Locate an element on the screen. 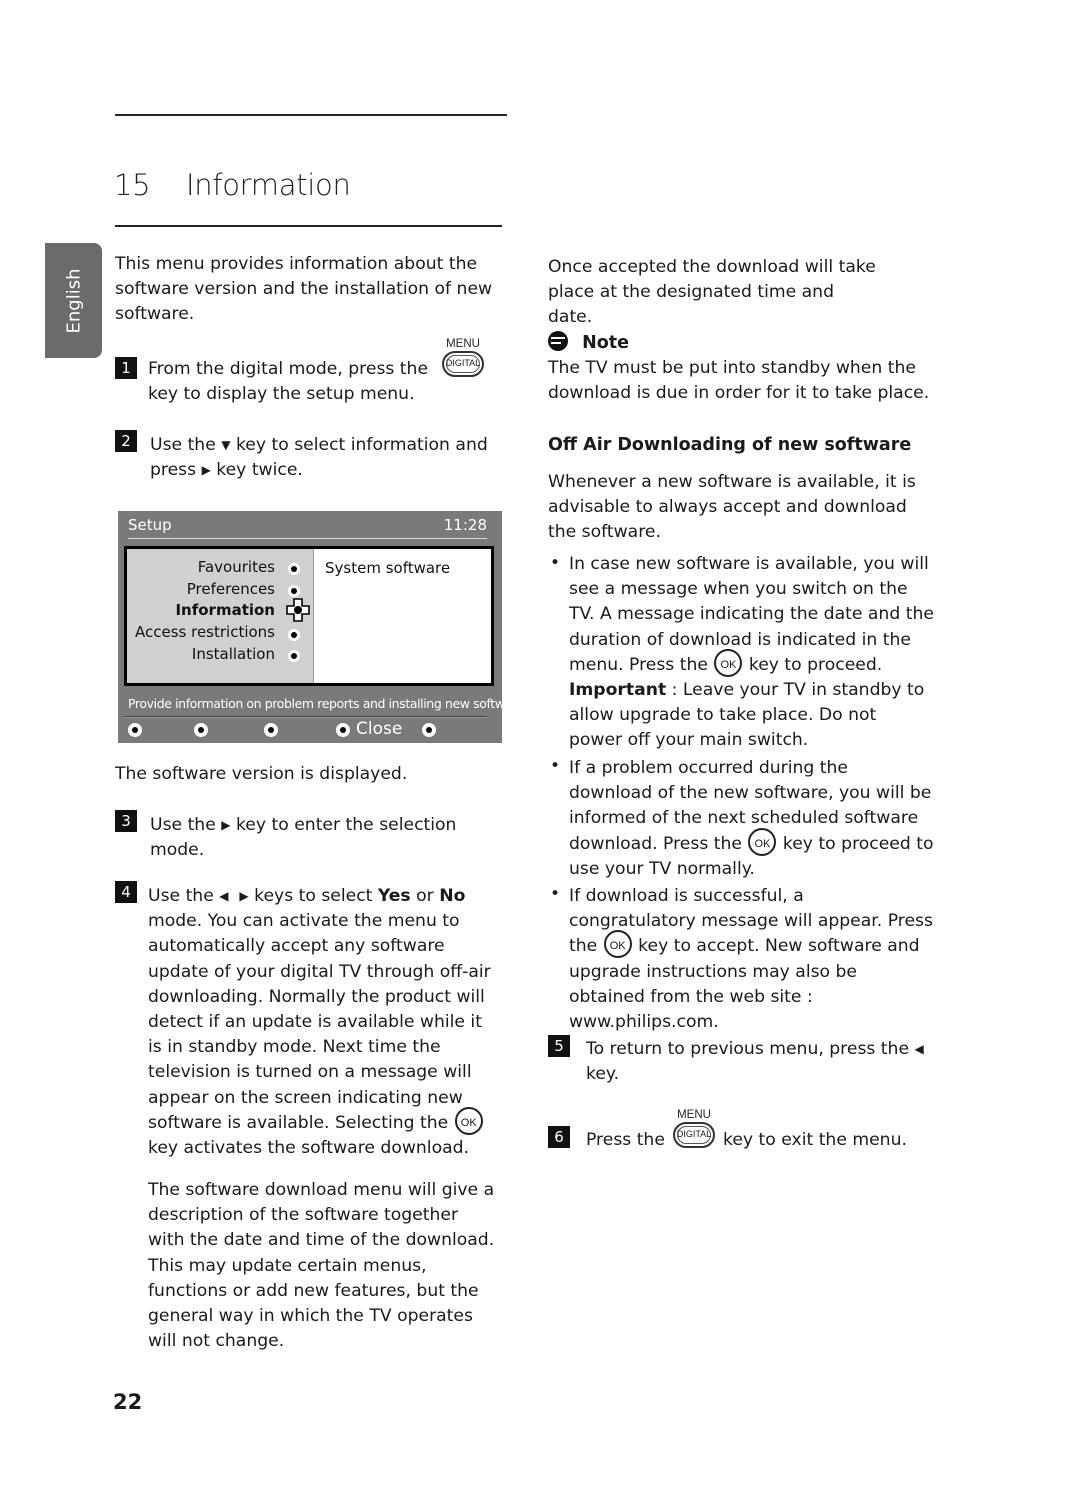 The height and width of the screenshot is (1492, 1080). important-label: Important is located at coordinates (618, 690).